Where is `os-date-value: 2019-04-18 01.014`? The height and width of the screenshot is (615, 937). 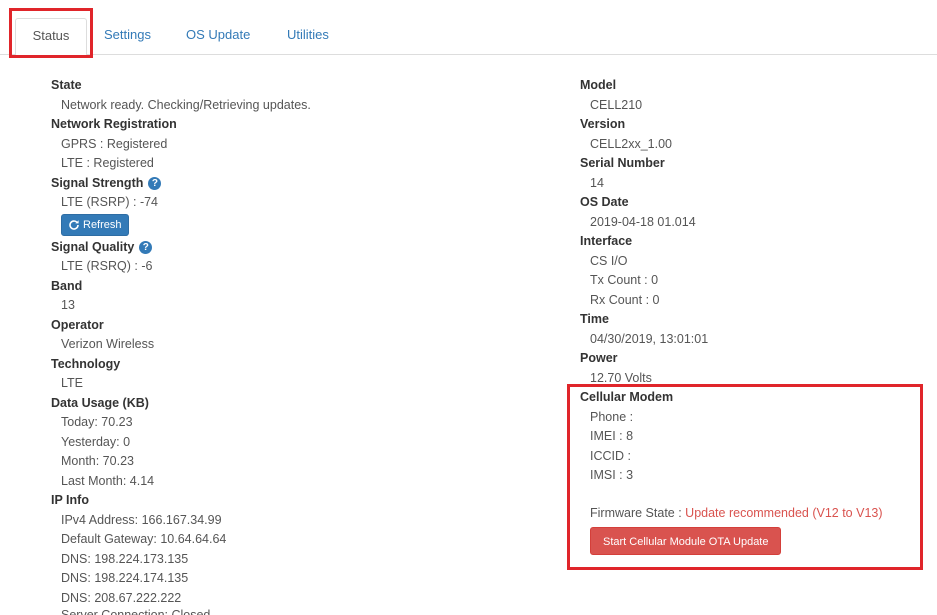 os-date-value: 2019-04-18 01.014 is located at coordinates (643, 221).